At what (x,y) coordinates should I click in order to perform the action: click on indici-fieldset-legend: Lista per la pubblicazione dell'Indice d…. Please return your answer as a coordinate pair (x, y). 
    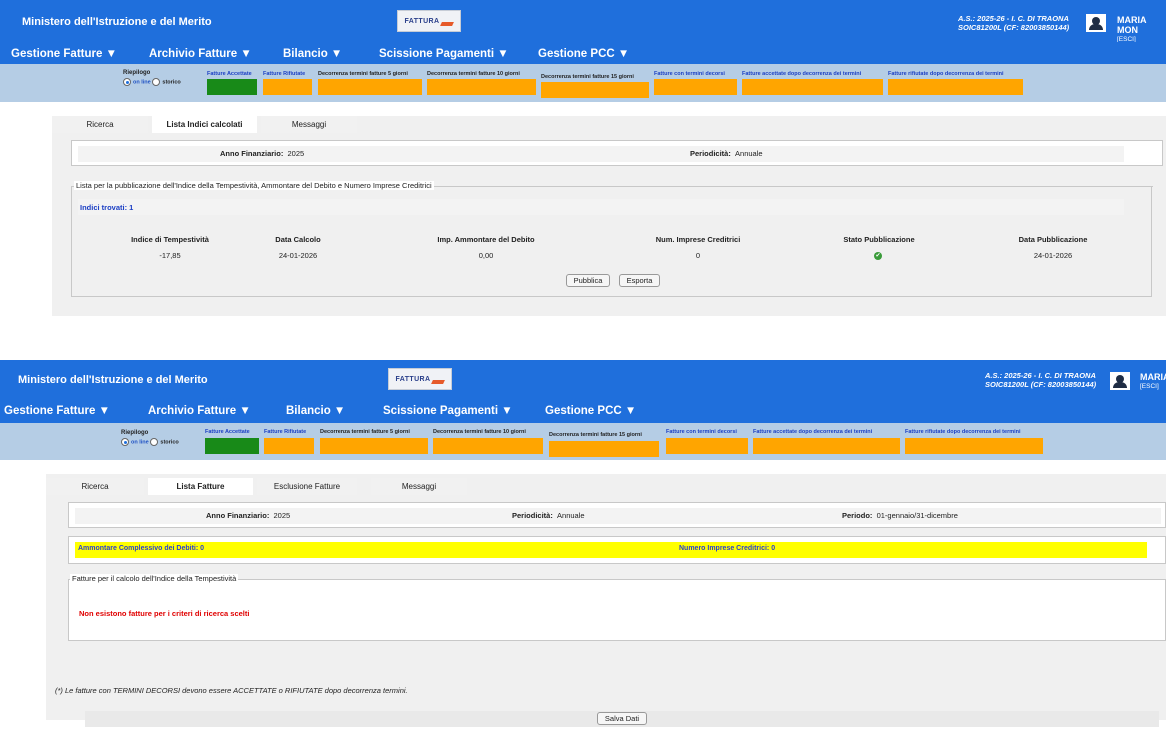
    Looking at the image, I should click on (254, 185).